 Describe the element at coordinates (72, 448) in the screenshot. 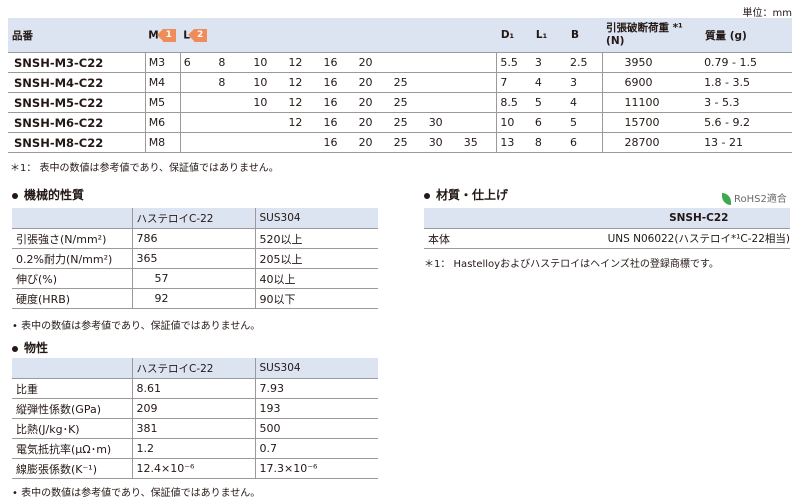

I see `property-name: 電気抵抗率(μΩ･m)` at that location.